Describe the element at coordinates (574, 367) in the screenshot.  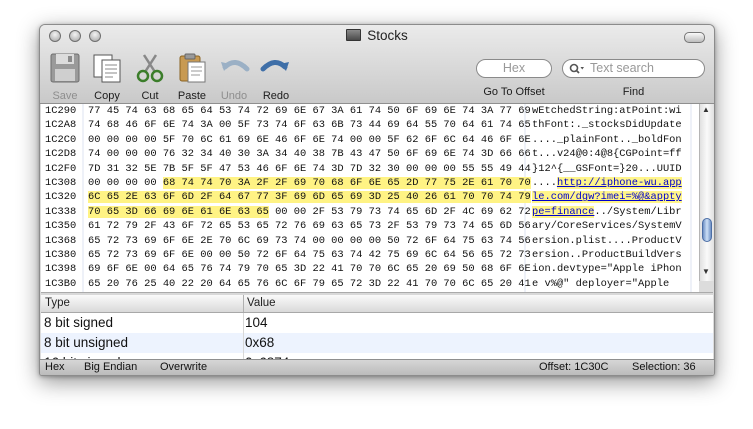
I see `status-offset: Offset: 1C30C` at that location.